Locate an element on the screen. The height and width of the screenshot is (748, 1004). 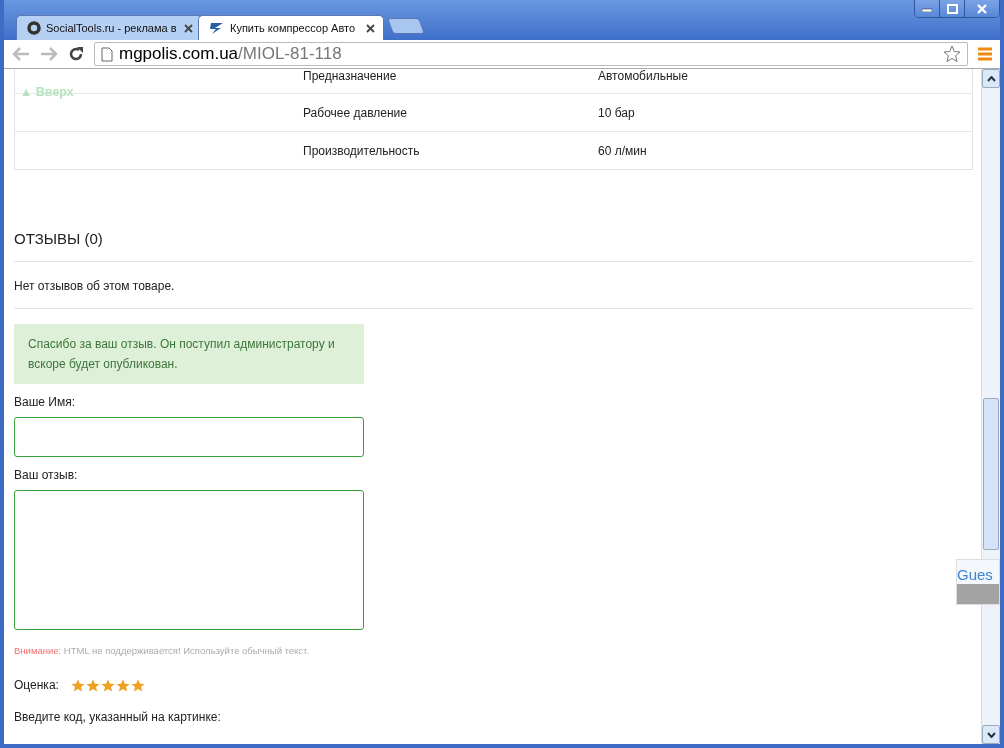
forward-icon is located at coordinates (49, 54).